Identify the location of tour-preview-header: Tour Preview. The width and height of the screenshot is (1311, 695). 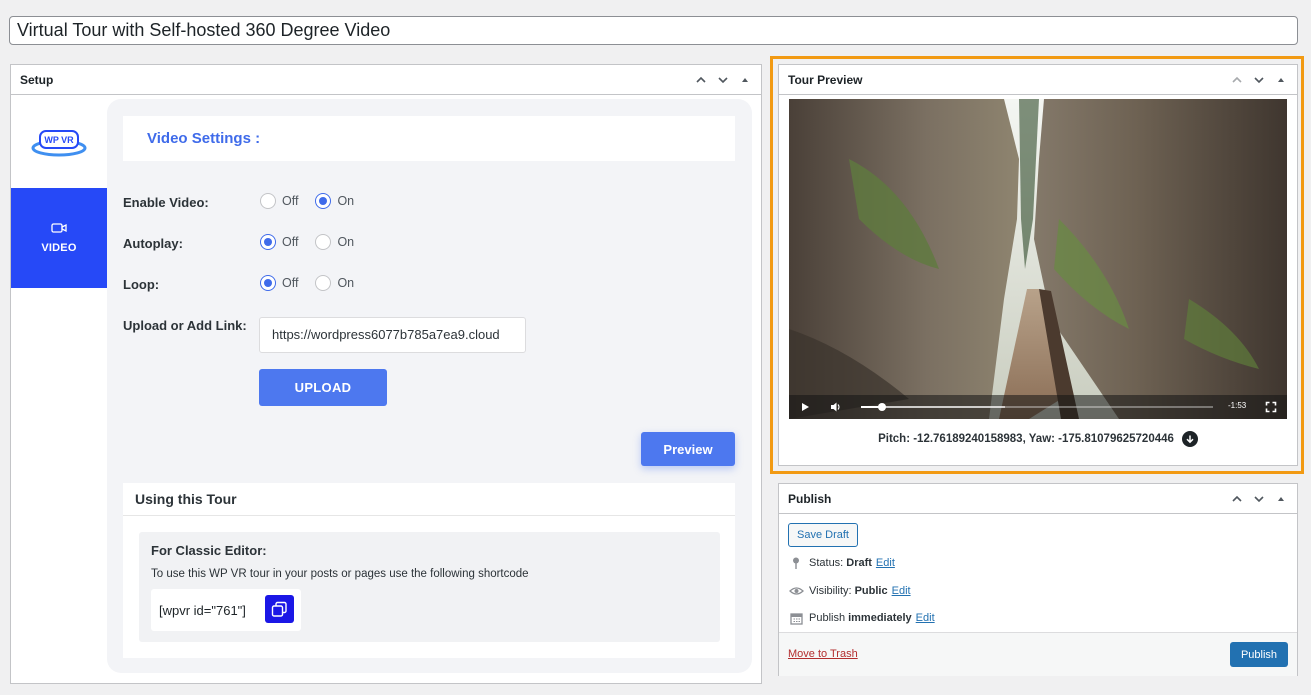
(1038, 80).